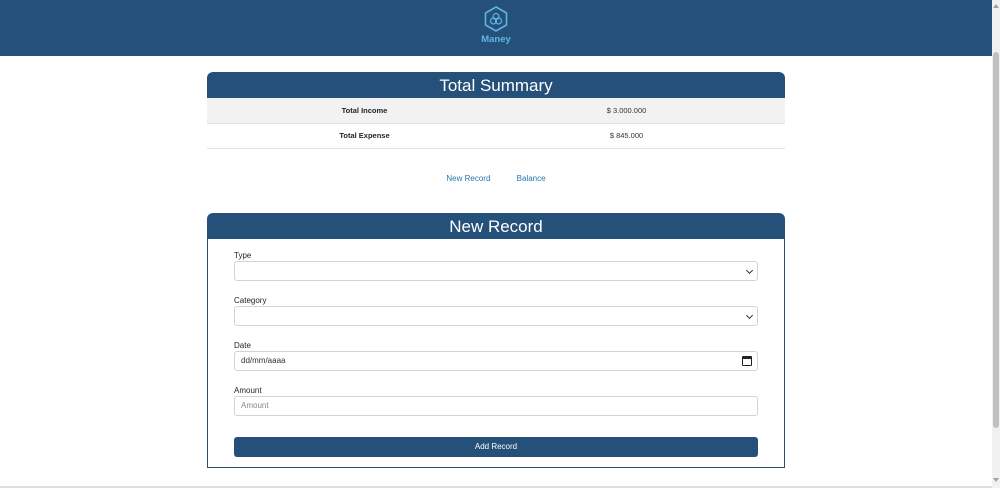 The height and width of the screenshot is (488, 1000). What do you see at coordinates (996, 240) in the screenshot?
I see `scrollbar-thumb` at bounding box center [996, 240].